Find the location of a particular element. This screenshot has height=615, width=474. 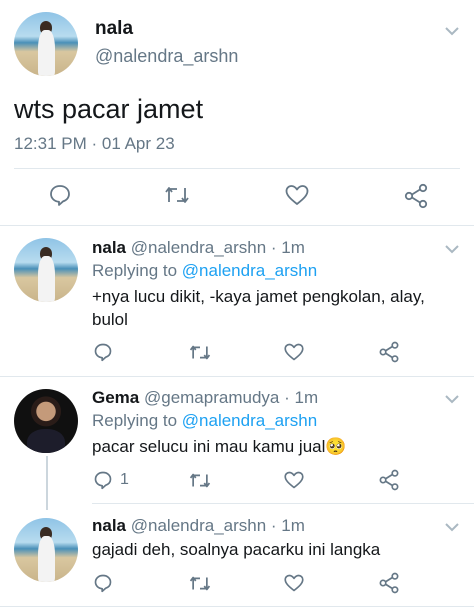

reply-text: gajadi deh, soalnya pacarku ini langka is located at coordinates (236, 549).